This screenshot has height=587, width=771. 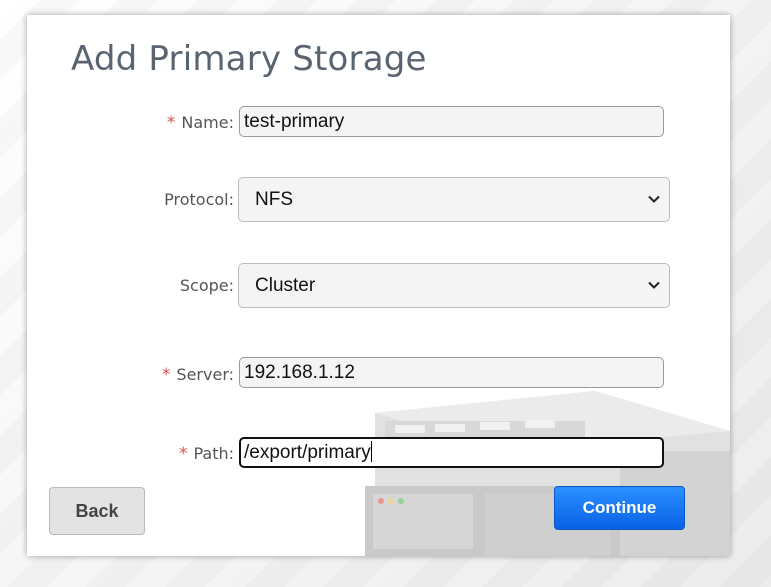 I want to click on protocol-label: Protocol:, so click(x=199, y=199).